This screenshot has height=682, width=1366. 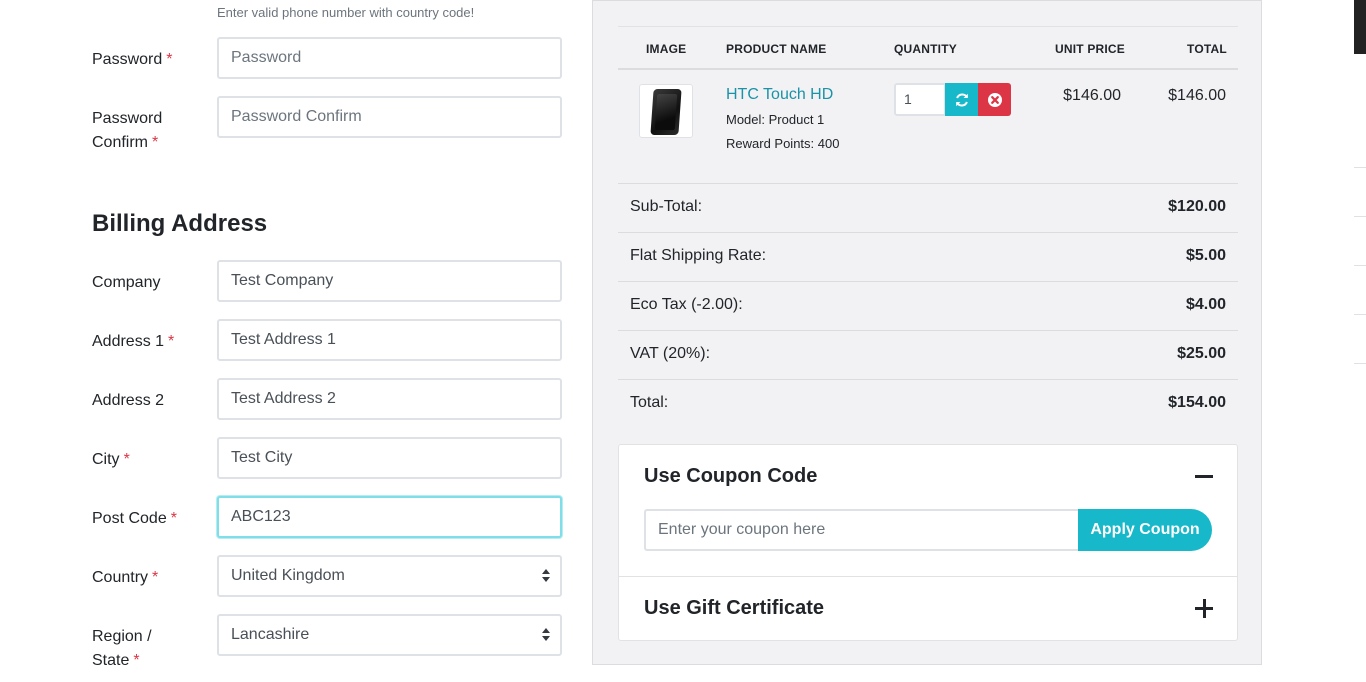 I want to click on totals-label: Total:, so click(x=649, y=402).